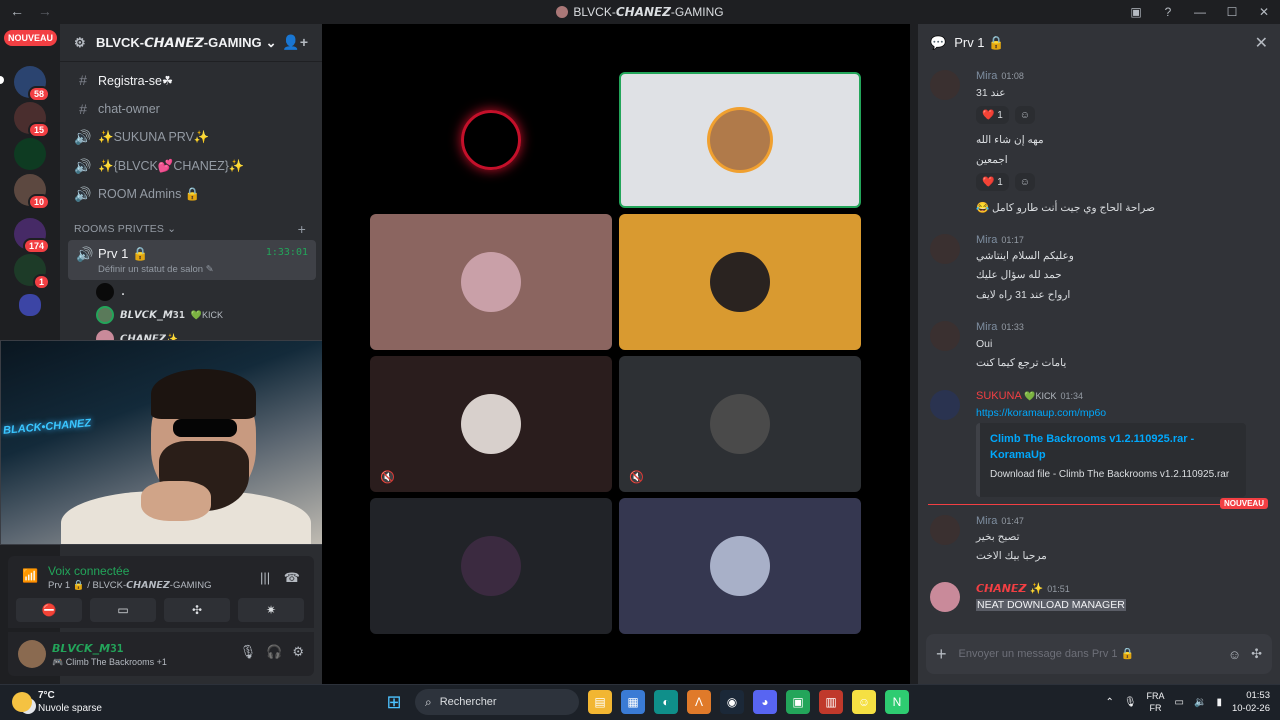 The width and height of the screenshot is (1280, 720). What do you see at coordinates (1256, 654) in the screenshot?
I see `apps-icon: ✣` at bounding box center [1256, 654].